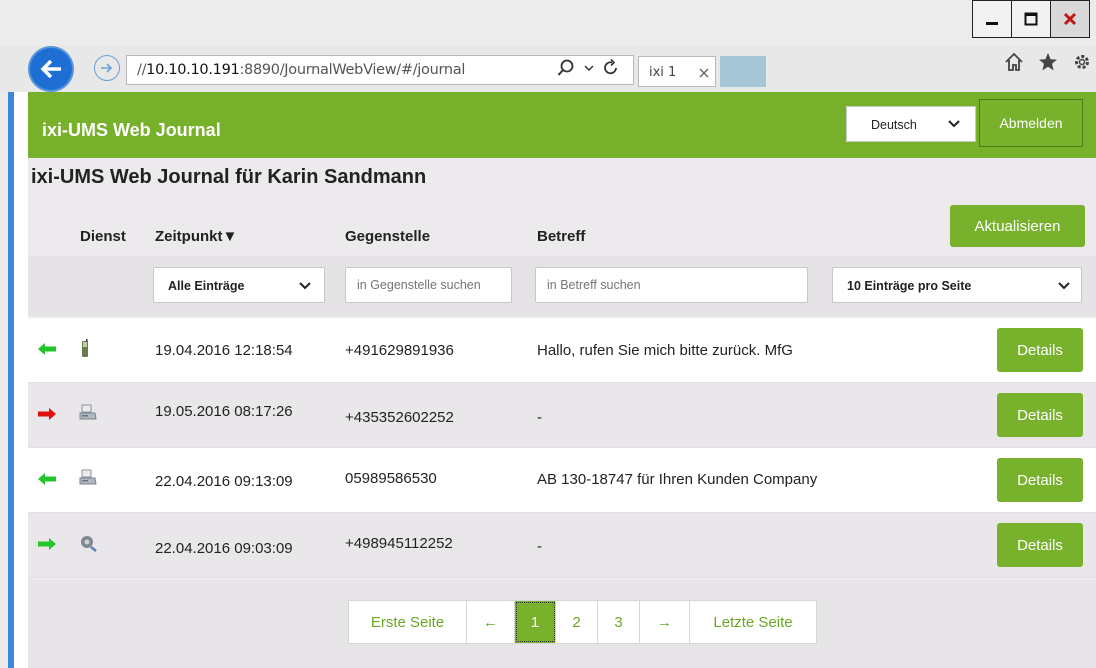 This screenshot has height=668, width=1096. I want to click on column-header-dienst: Dienst, so click(103, 236).